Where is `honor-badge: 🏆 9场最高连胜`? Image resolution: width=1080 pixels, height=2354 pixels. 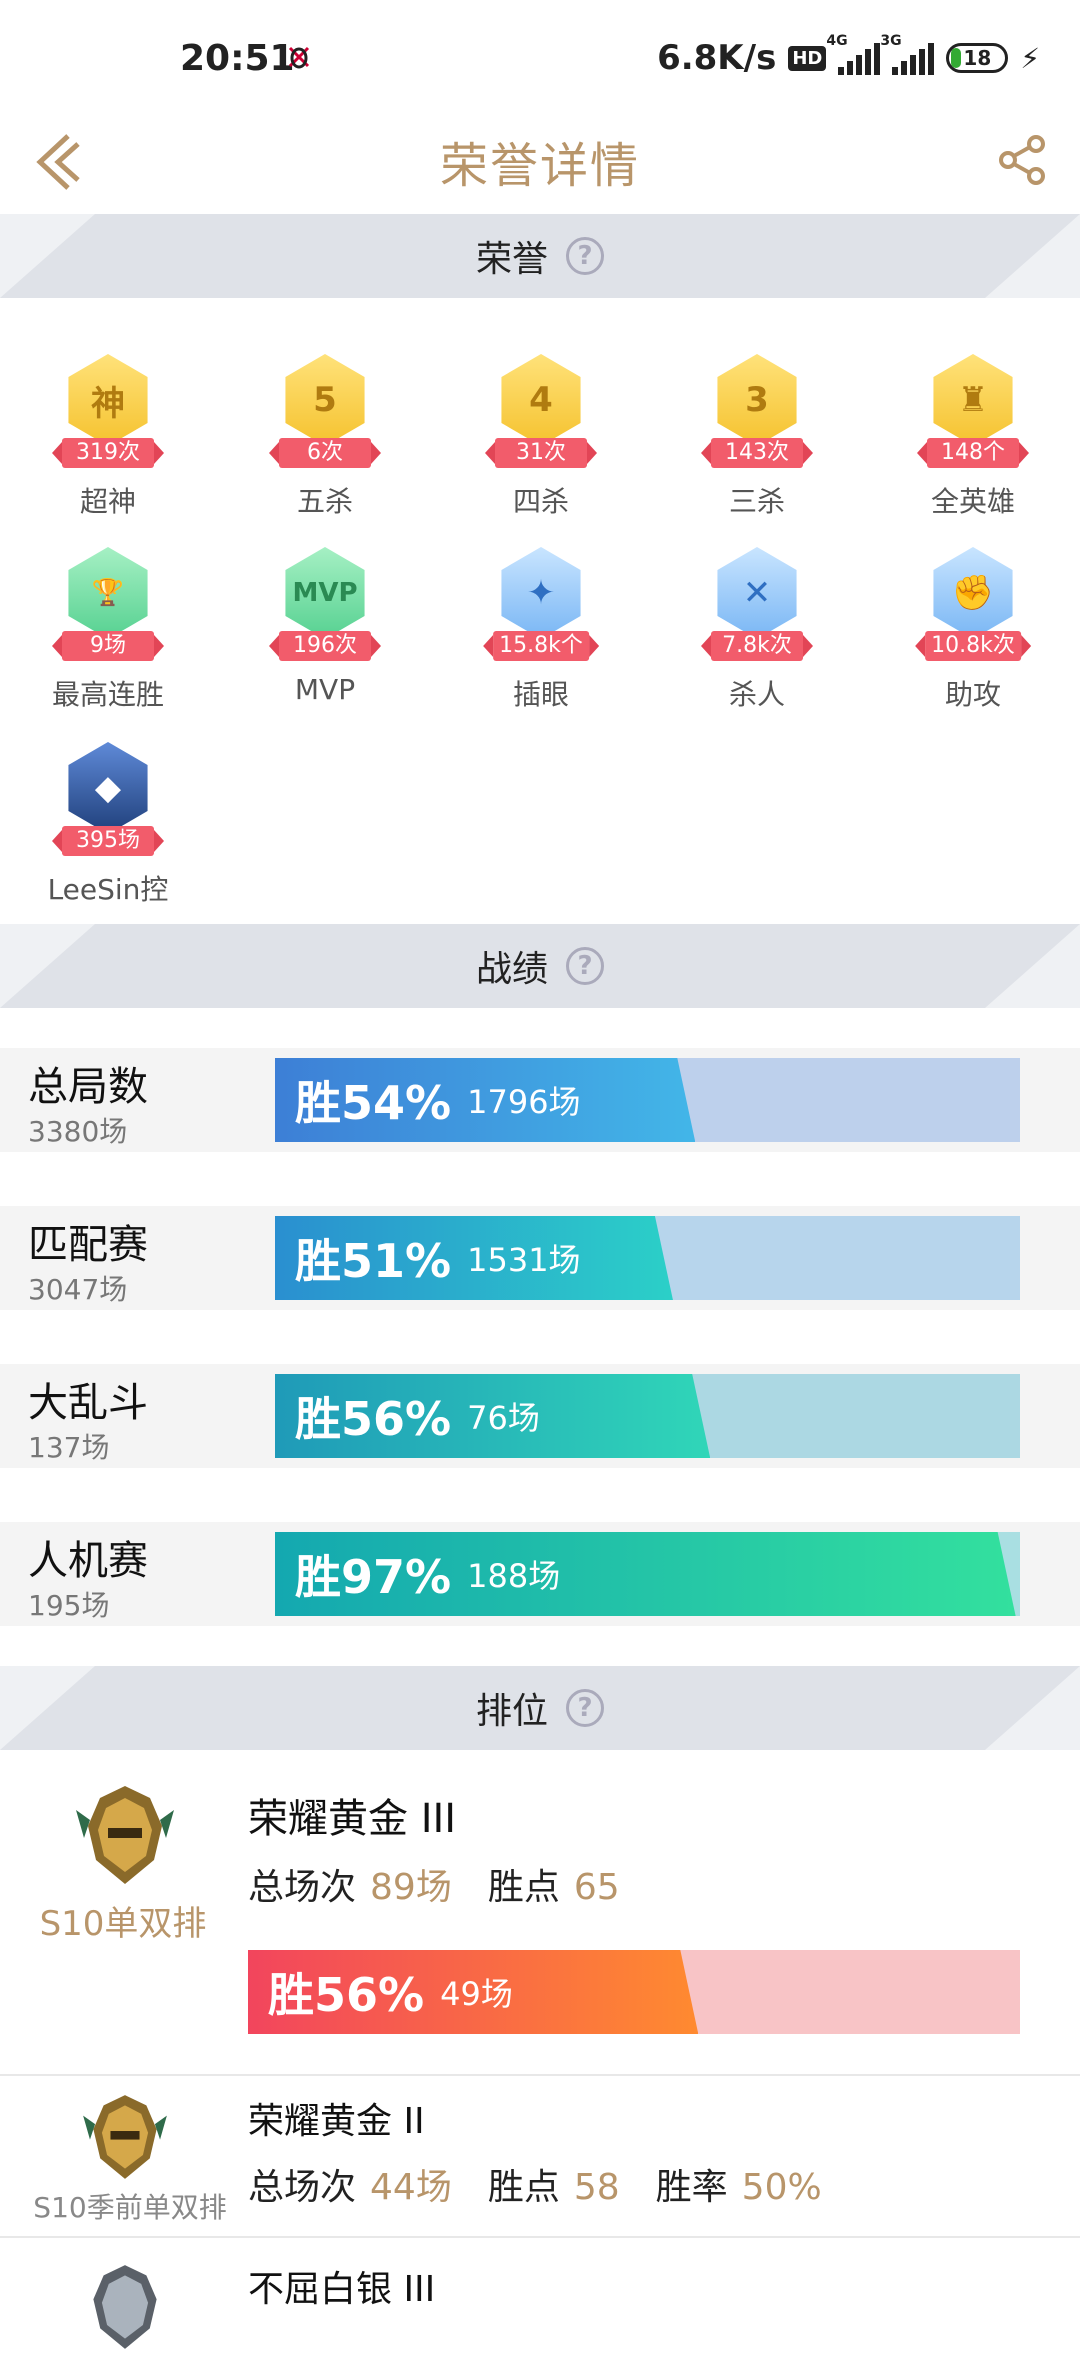 honor-badge: 🏆 9场最高连胜 is located at coordinates (108, 613).